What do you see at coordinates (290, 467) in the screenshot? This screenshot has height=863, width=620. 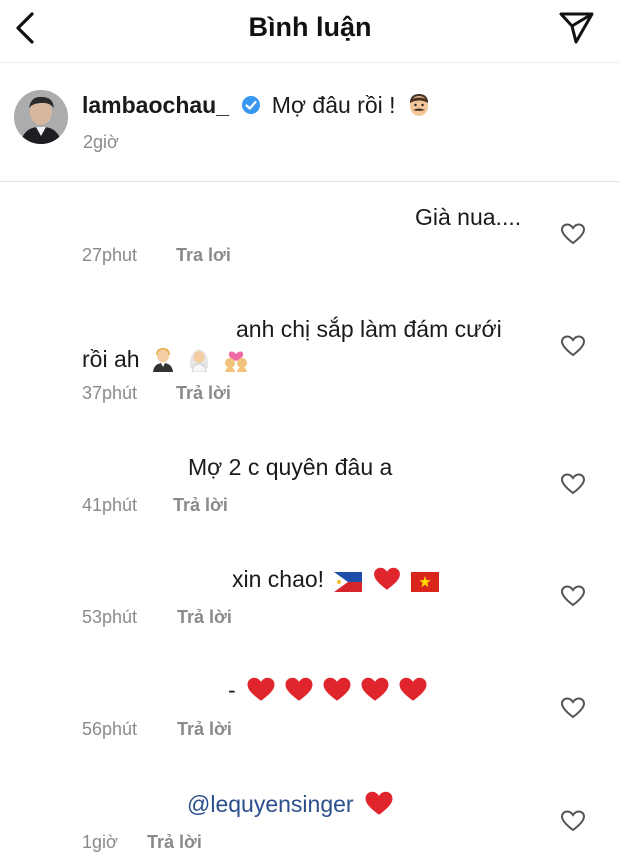 I see `comment-text: Mợ 2 c quyên đâu a` at bounding box center [290, 467].